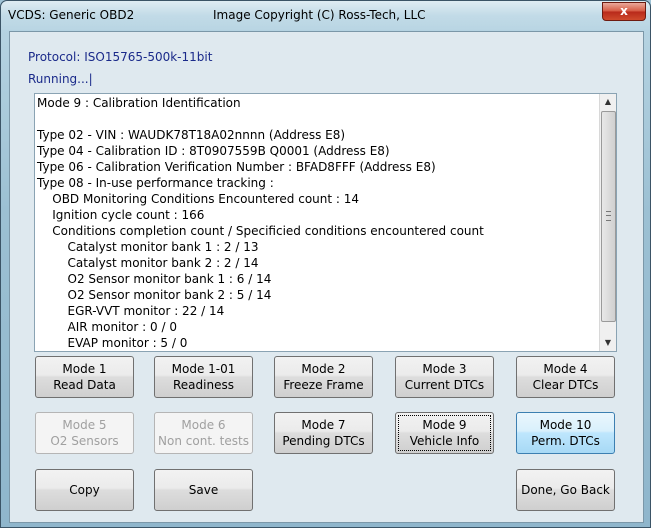  I want to click on mode1-01-readiness-button: Mode 1-01 Readiness, so click(203, 377).